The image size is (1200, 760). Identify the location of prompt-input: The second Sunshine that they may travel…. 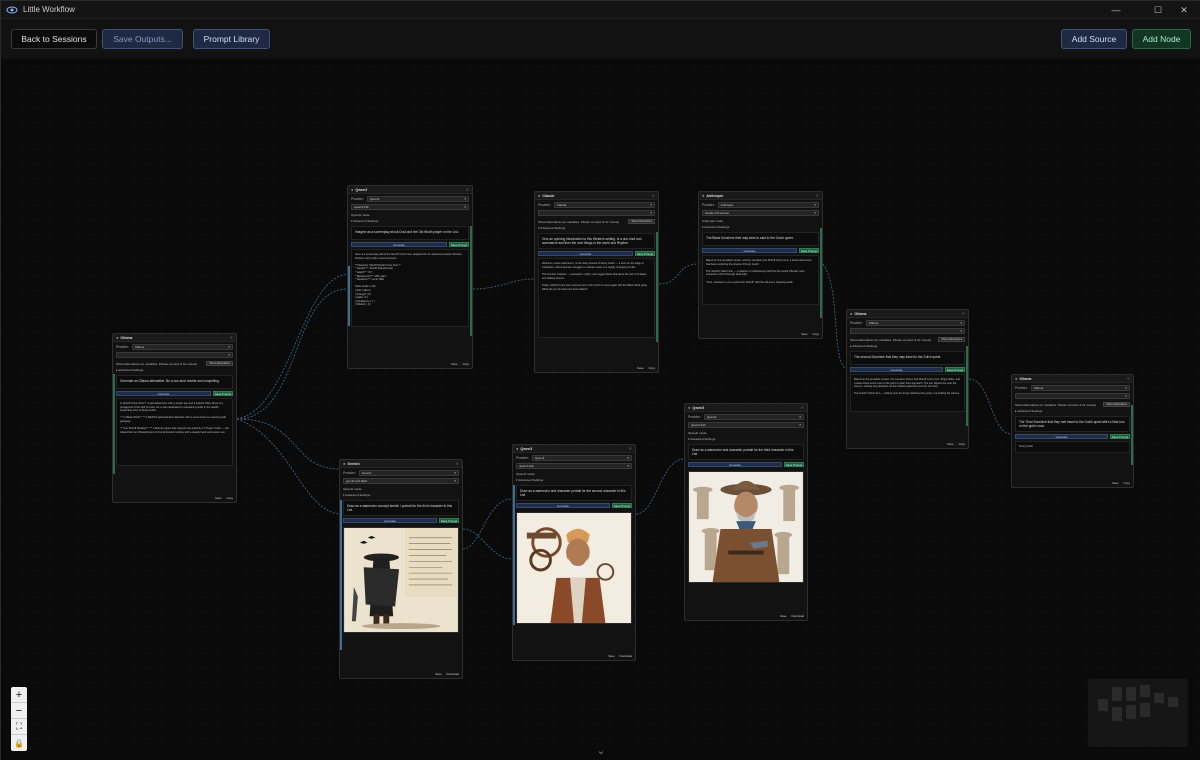
(907, 358).